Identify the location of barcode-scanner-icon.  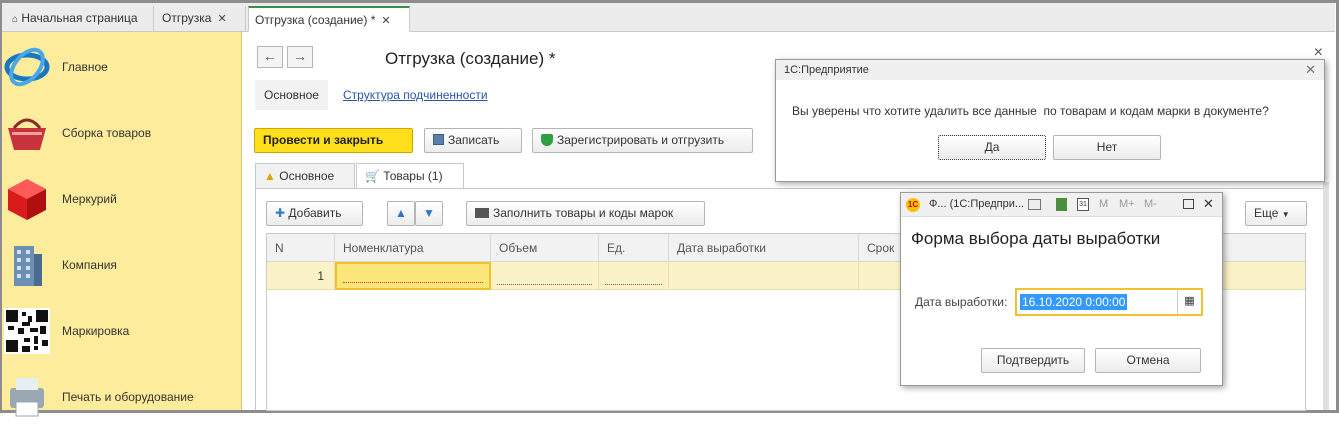
(482, 213).